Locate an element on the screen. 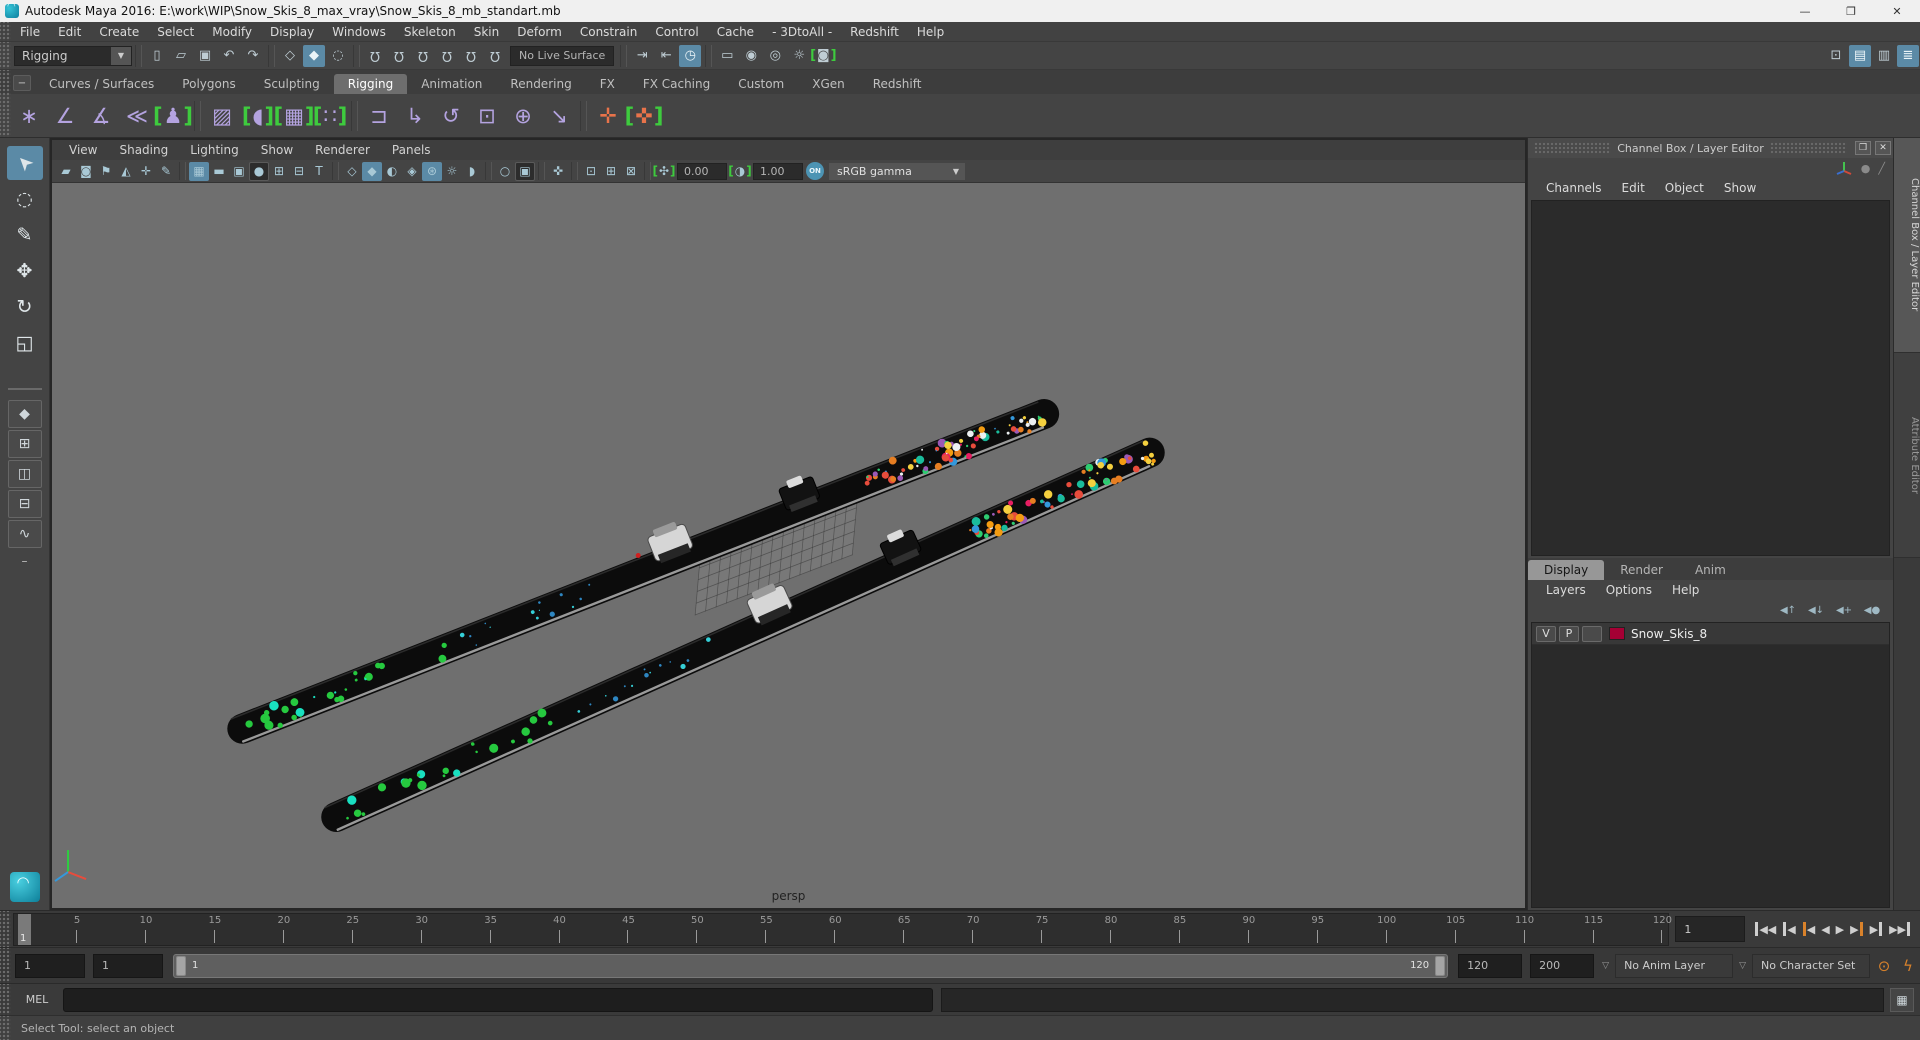 This screenshot has width=1920, height=1040. resolution-gate-icon: ▣ is located at coordinates (239, 171).